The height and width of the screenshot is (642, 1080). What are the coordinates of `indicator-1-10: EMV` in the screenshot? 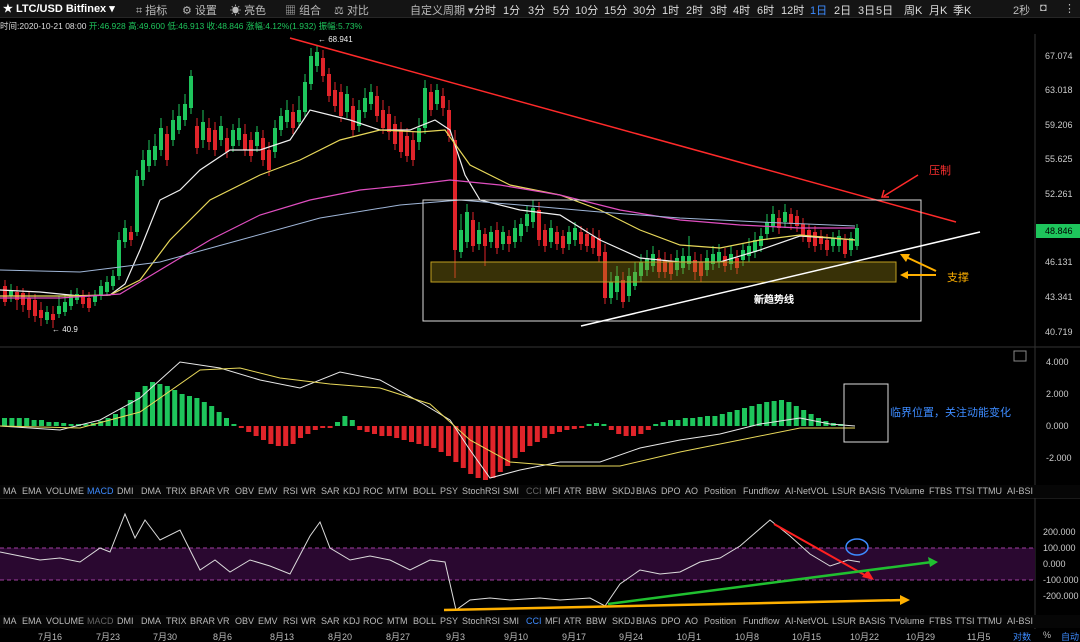 It's located at (268, 491).